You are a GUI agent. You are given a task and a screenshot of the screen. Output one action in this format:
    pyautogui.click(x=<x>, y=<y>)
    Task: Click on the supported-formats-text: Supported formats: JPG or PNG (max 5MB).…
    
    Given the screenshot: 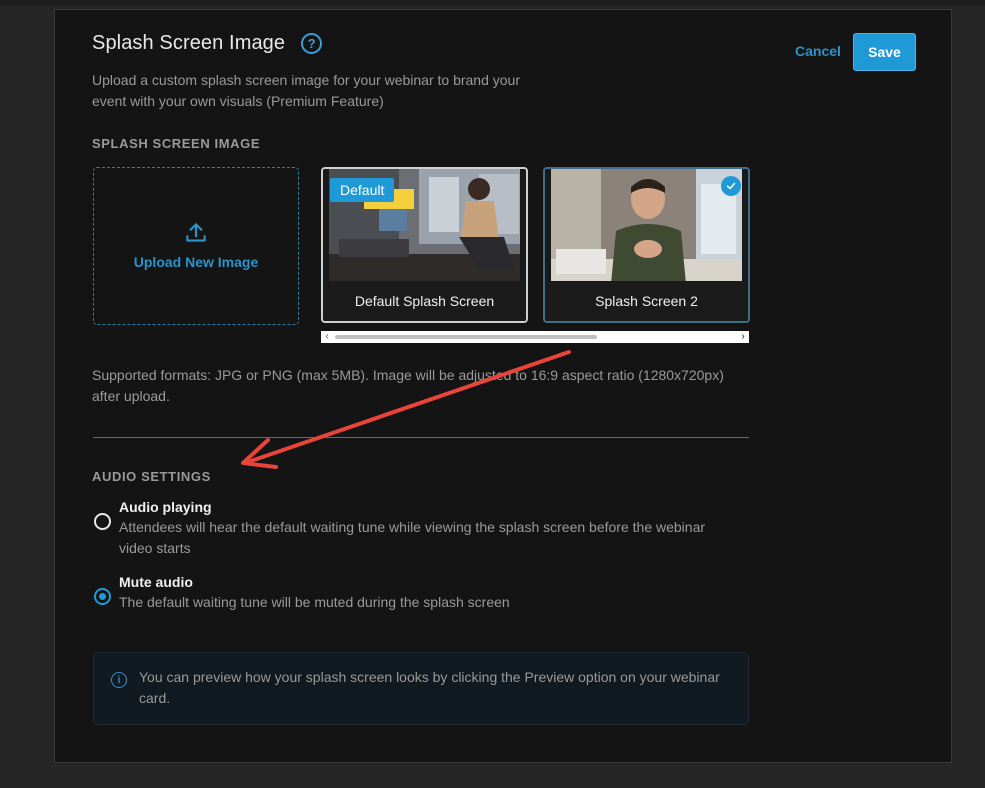 What is the action you would take?
    pyautogui.click(x=408, y=385)
    